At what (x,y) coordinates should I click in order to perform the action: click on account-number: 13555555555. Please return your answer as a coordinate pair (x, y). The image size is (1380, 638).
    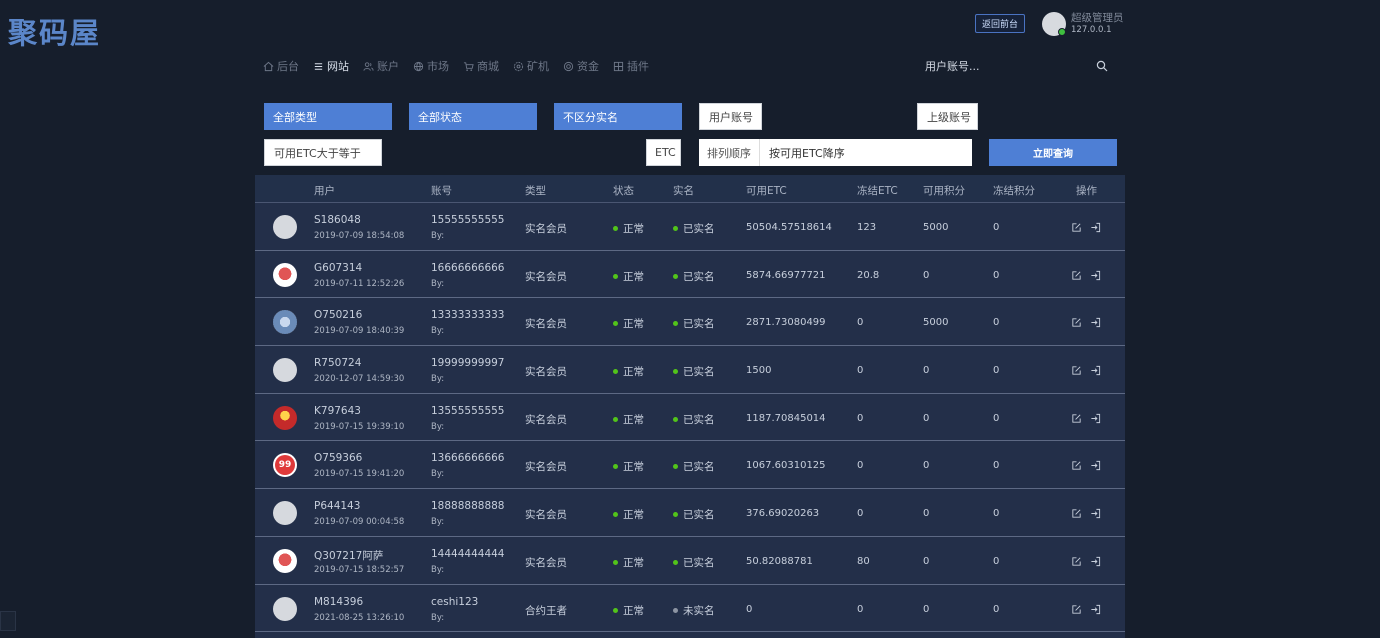
    Looking at the image, I should click on (468, 410).